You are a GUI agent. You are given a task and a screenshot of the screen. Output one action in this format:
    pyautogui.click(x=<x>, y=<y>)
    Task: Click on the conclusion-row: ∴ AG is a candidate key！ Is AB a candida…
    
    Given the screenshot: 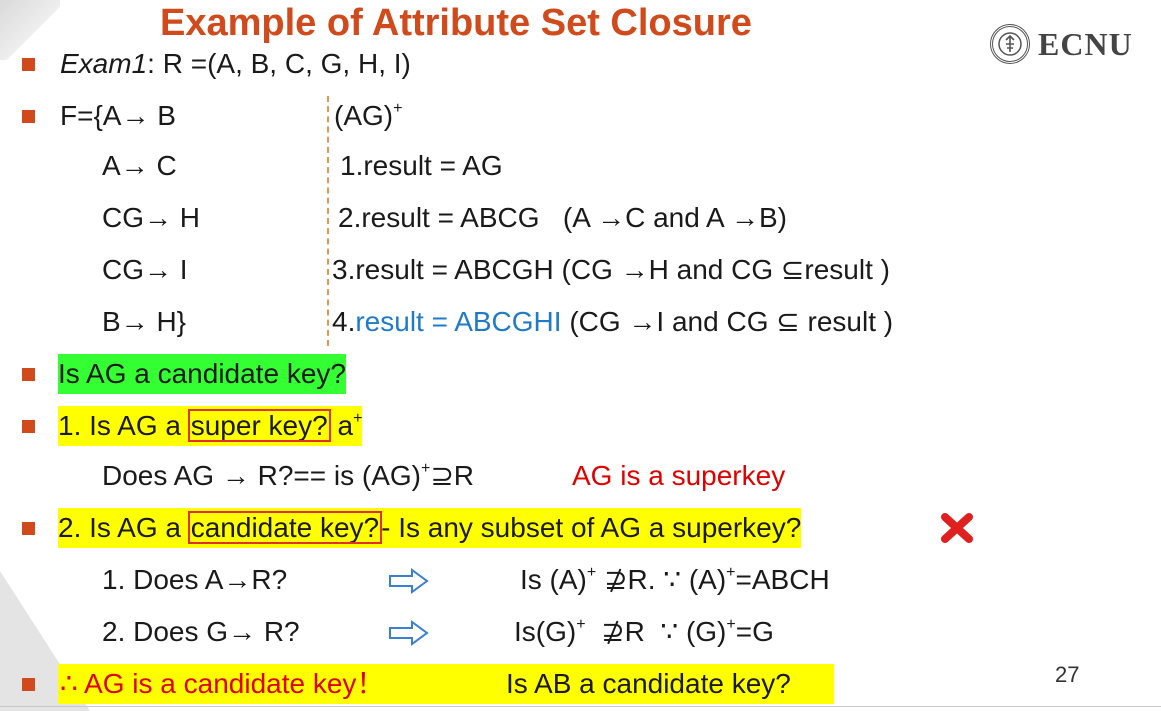 What is the action you would take?
    pyautogui.click(x=450, y=684)
    